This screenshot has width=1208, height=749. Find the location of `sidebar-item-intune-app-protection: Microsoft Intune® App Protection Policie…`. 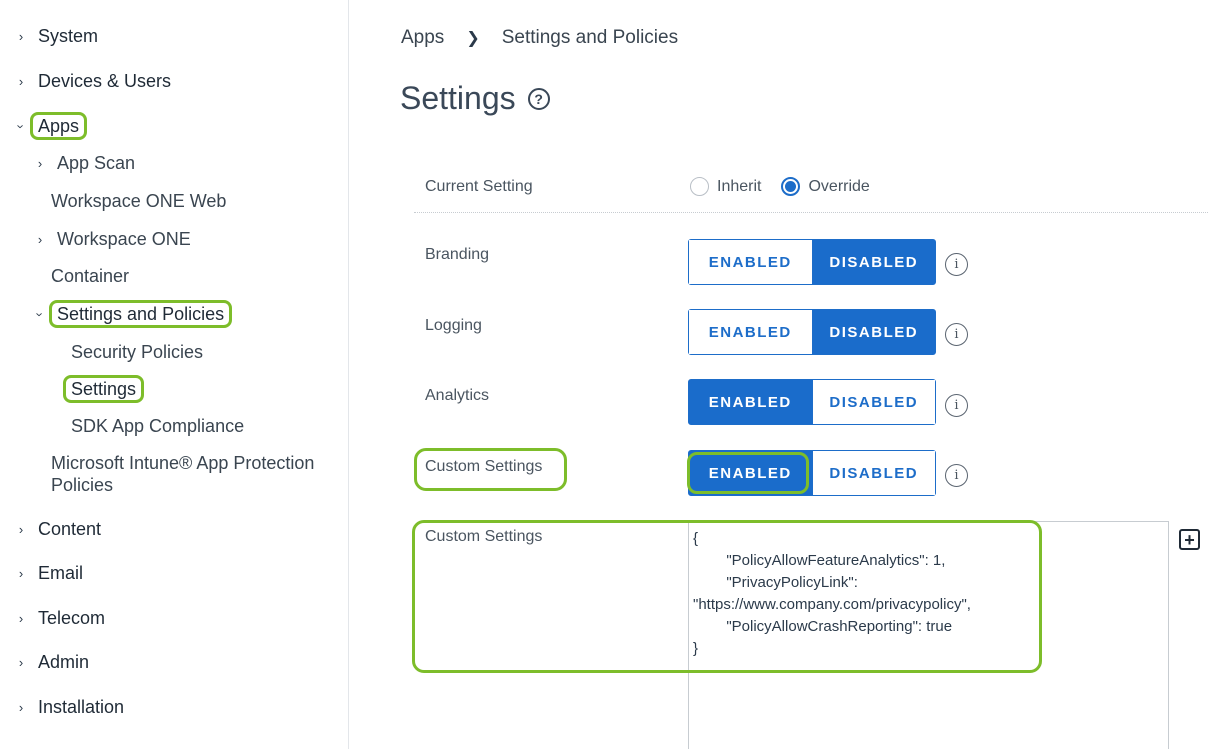

sidebar-item-intune-app-protection: Microsoft Intune® App Protection Policie… is located at coordinates (191, 474).